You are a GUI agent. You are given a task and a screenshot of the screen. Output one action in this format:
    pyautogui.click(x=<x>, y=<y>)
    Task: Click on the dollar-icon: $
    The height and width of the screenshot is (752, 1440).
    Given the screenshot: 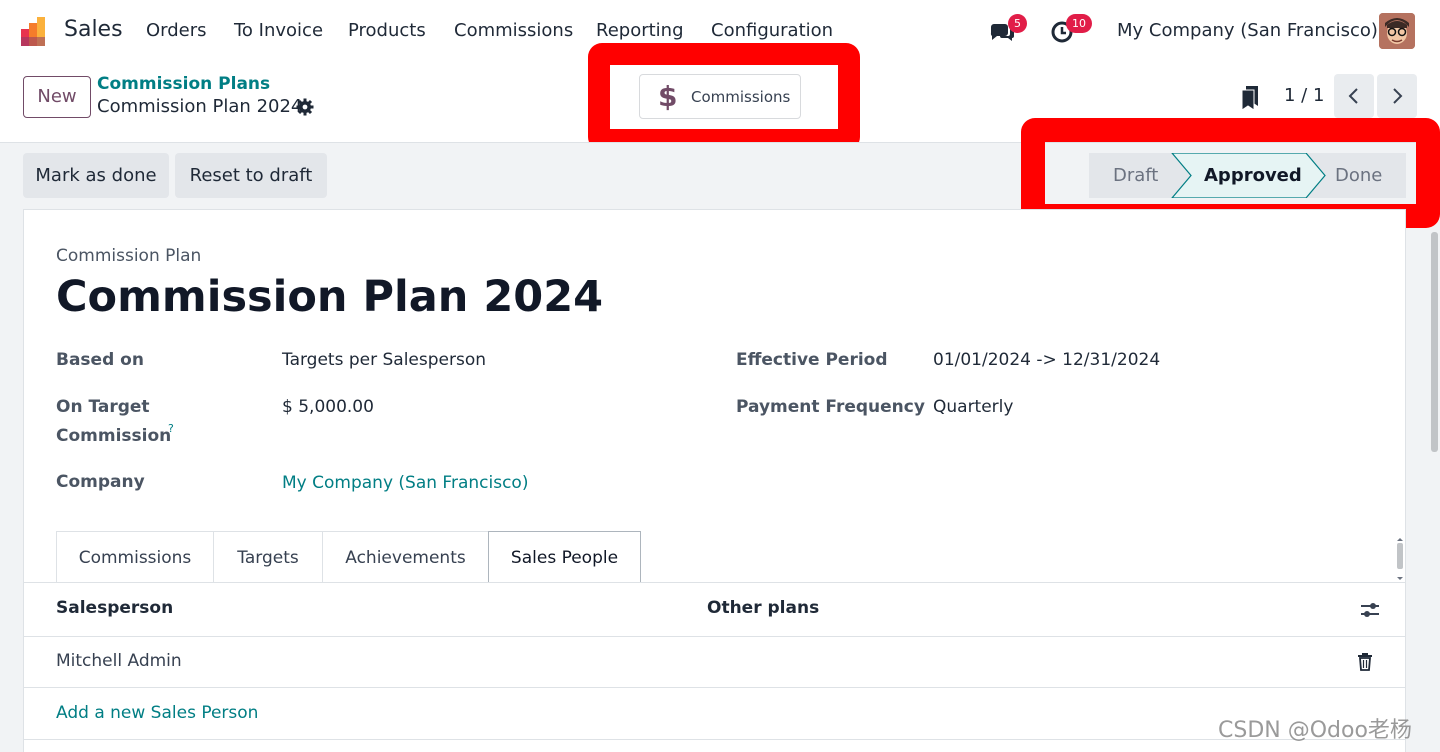 What is the action you would take?
    pyautogui.click(x=668, y=96)
    